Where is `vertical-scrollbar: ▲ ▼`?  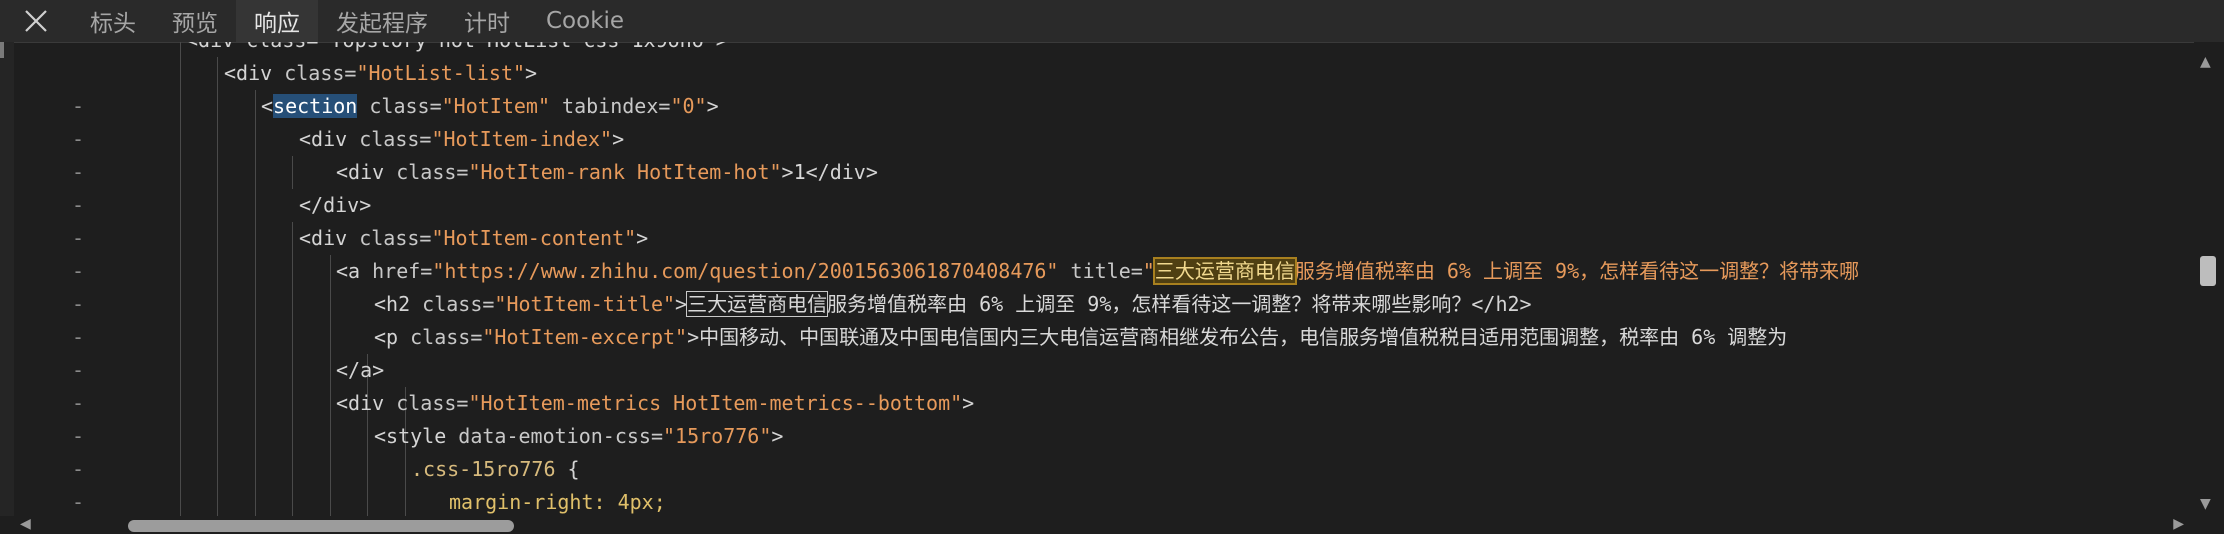 vertical-scrollbar: ▲ ▼ is located at coordinates (2209, 281).